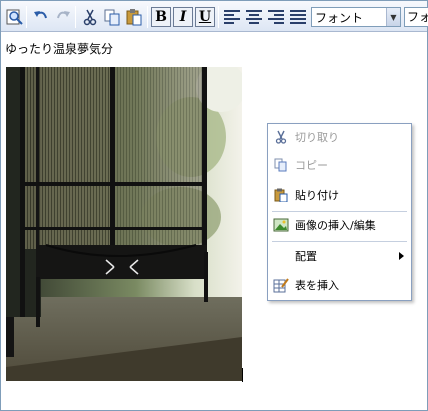 This screenshot has width=428, height=411. I want to click on context-menu: 切り取り コピー 貼り付け 画像の挿入/編集 配置 表を挿入, so click(339, 212).